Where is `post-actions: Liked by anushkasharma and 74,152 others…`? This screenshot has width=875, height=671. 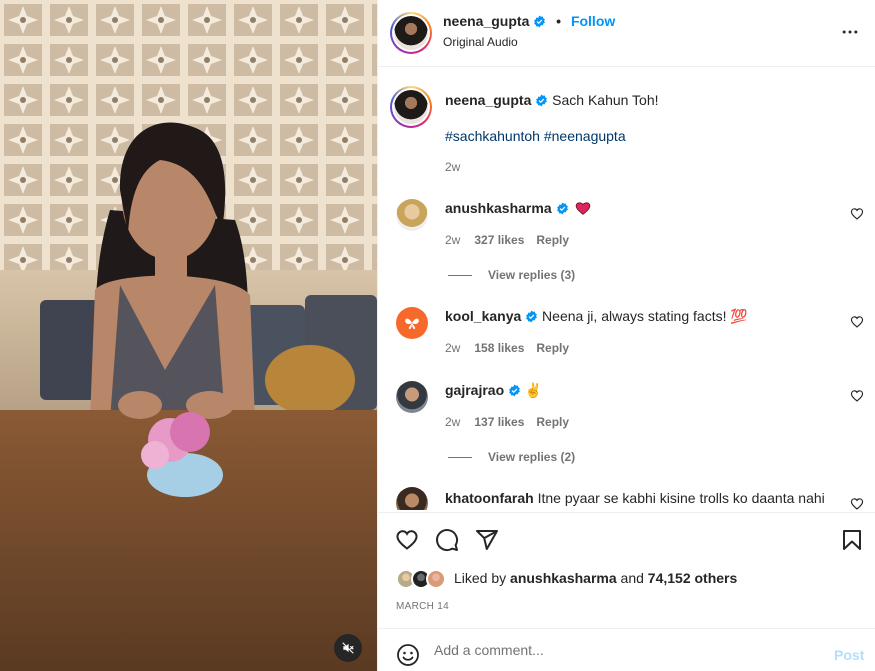 post-actions: Liked by anushkasharma and 74,152 others… is located at coordinates (626, 570).